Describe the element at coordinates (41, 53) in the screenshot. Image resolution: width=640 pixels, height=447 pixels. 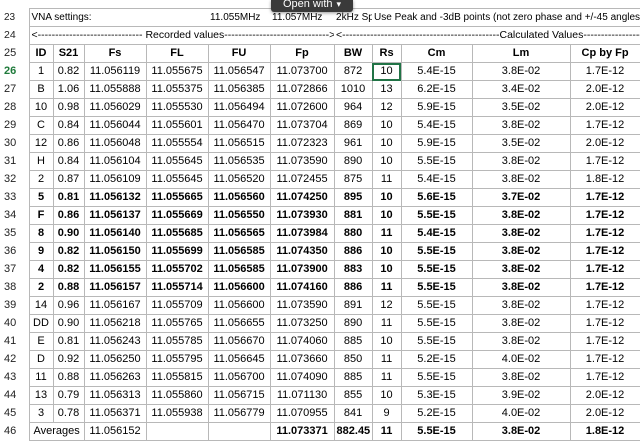
I see `column-header-id: ID` at that location.